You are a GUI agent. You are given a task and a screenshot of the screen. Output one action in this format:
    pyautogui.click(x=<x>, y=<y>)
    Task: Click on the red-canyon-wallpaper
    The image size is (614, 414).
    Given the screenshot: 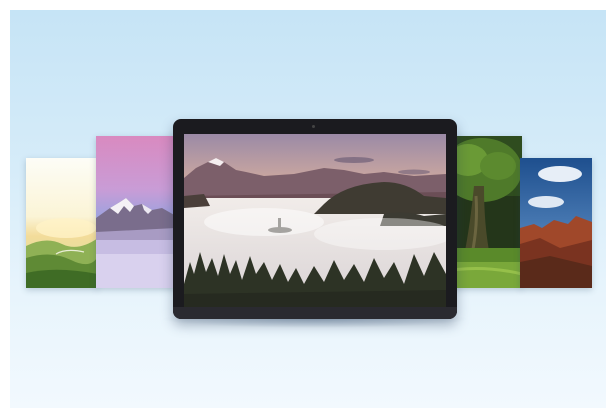 What is the action you would take?
    pyautogui.click(x=556, y=223)
    